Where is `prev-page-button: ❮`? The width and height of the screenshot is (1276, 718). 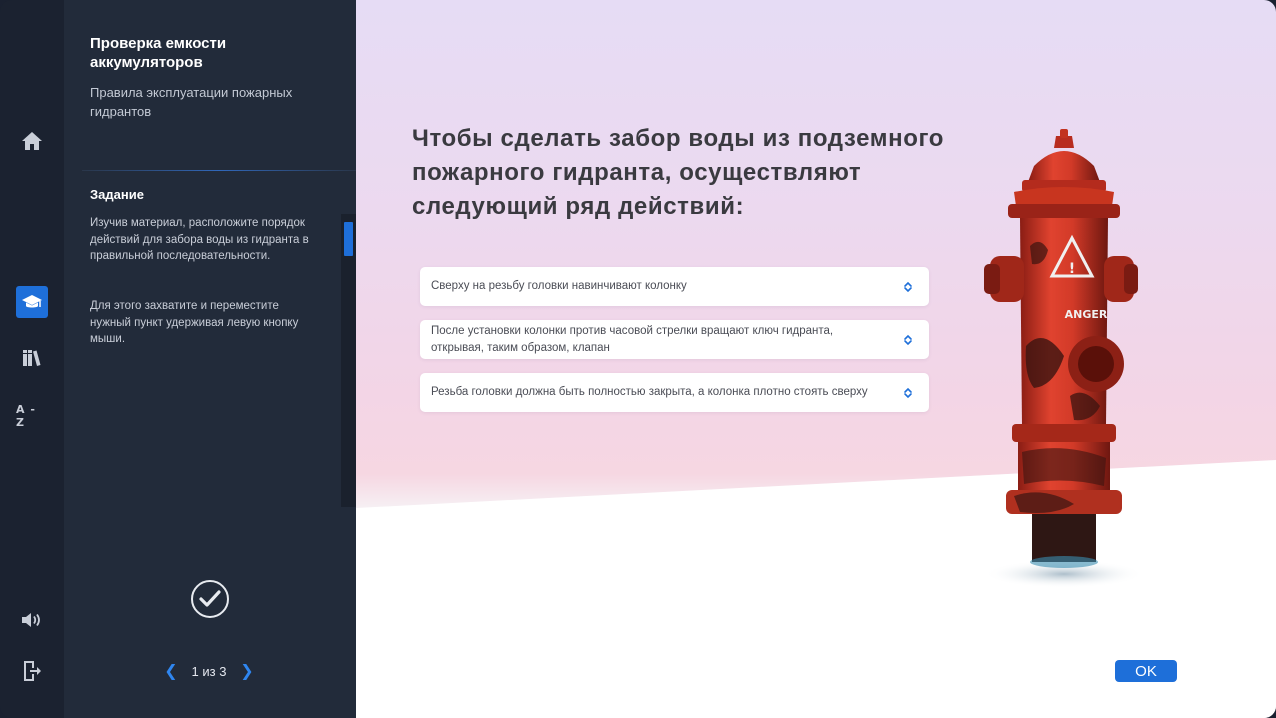 prev-page-button: ❮ is located at coordinates (171, 671).